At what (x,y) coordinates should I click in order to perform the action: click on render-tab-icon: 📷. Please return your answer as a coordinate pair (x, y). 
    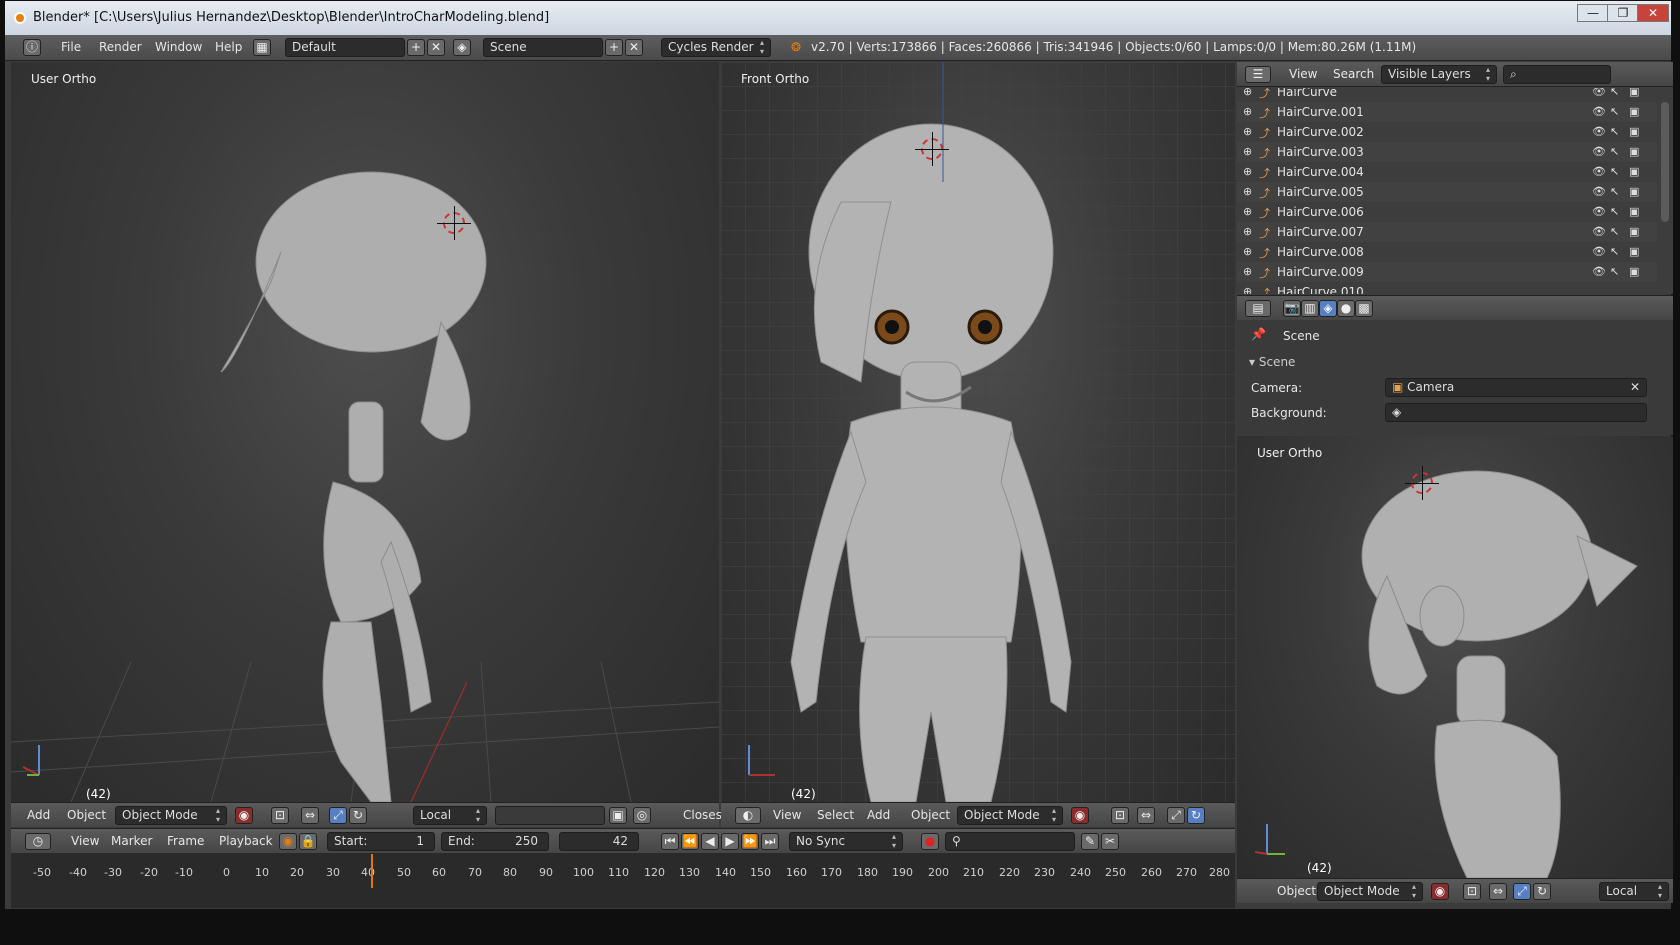
    Looking at the image, I should click on (1292, 308).